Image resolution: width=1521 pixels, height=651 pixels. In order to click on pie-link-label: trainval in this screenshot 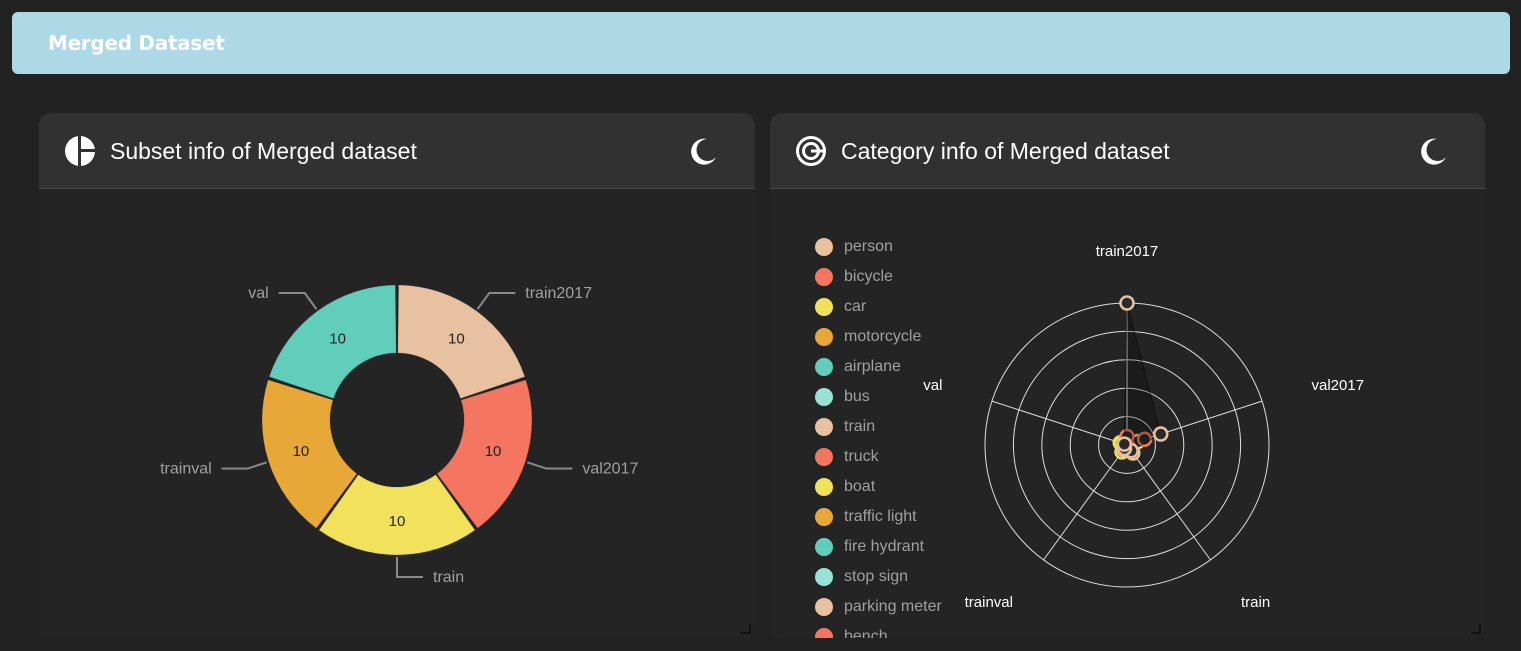, I will do `click(186, 469)`.